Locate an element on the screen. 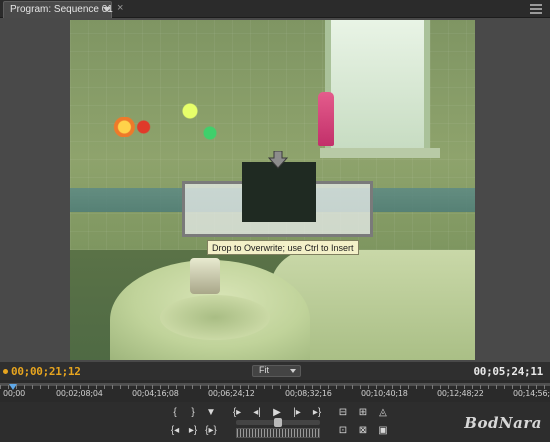 The width and height of the screenshot is (550, 442). ruler-tick-label: 00;04;16;08 is located at coordinates (155, 393).